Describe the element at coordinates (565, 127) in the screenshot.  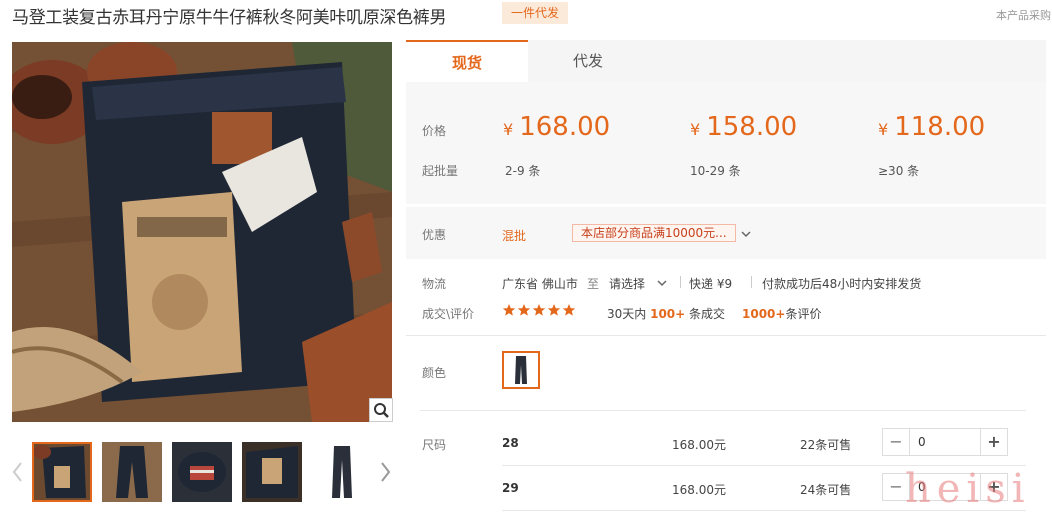
I see `price-value: 168.00` at that location.